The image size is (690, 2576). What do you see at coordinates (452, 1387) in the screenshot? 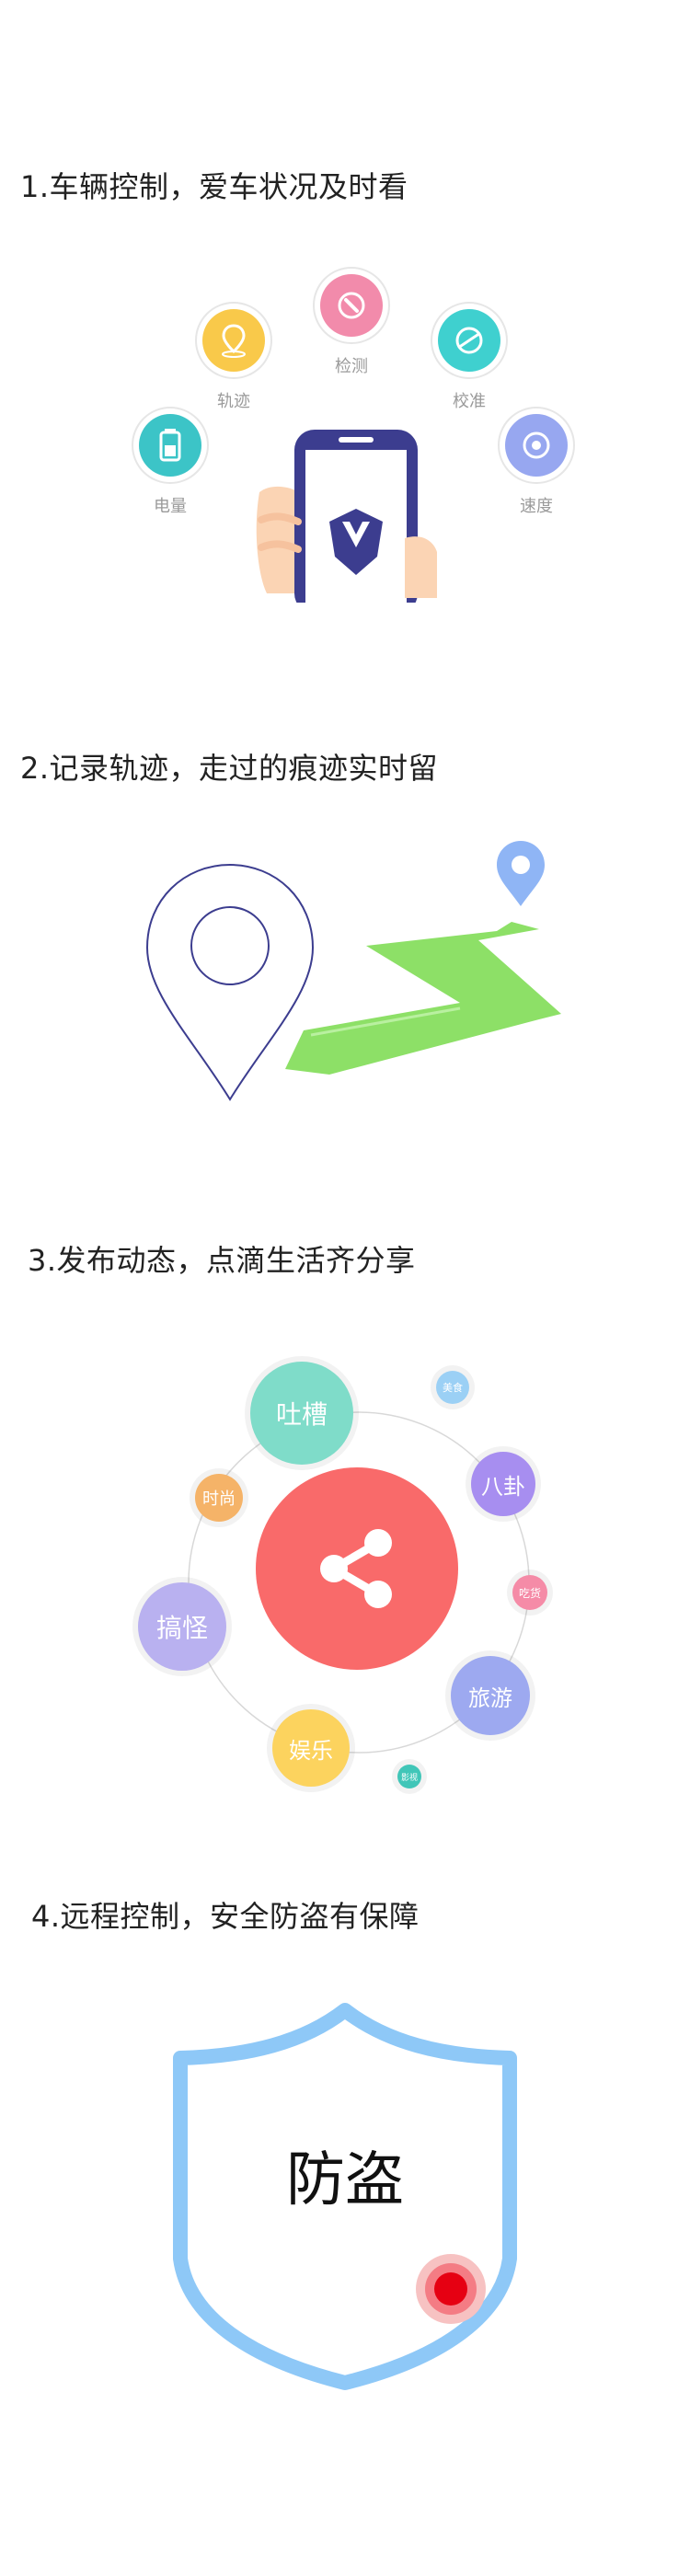
I see `tag-meishi: 美食` at bounding box center [452, 1387].